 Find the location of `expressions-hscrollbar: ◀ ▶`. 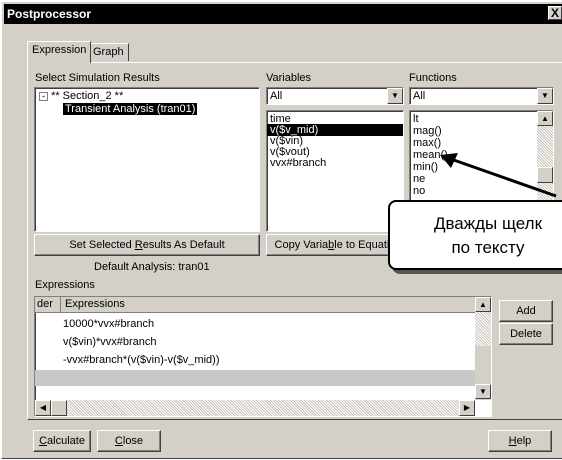

expressions-hscrollbar: ◀ ▶ is located at coordinates (255, 408).